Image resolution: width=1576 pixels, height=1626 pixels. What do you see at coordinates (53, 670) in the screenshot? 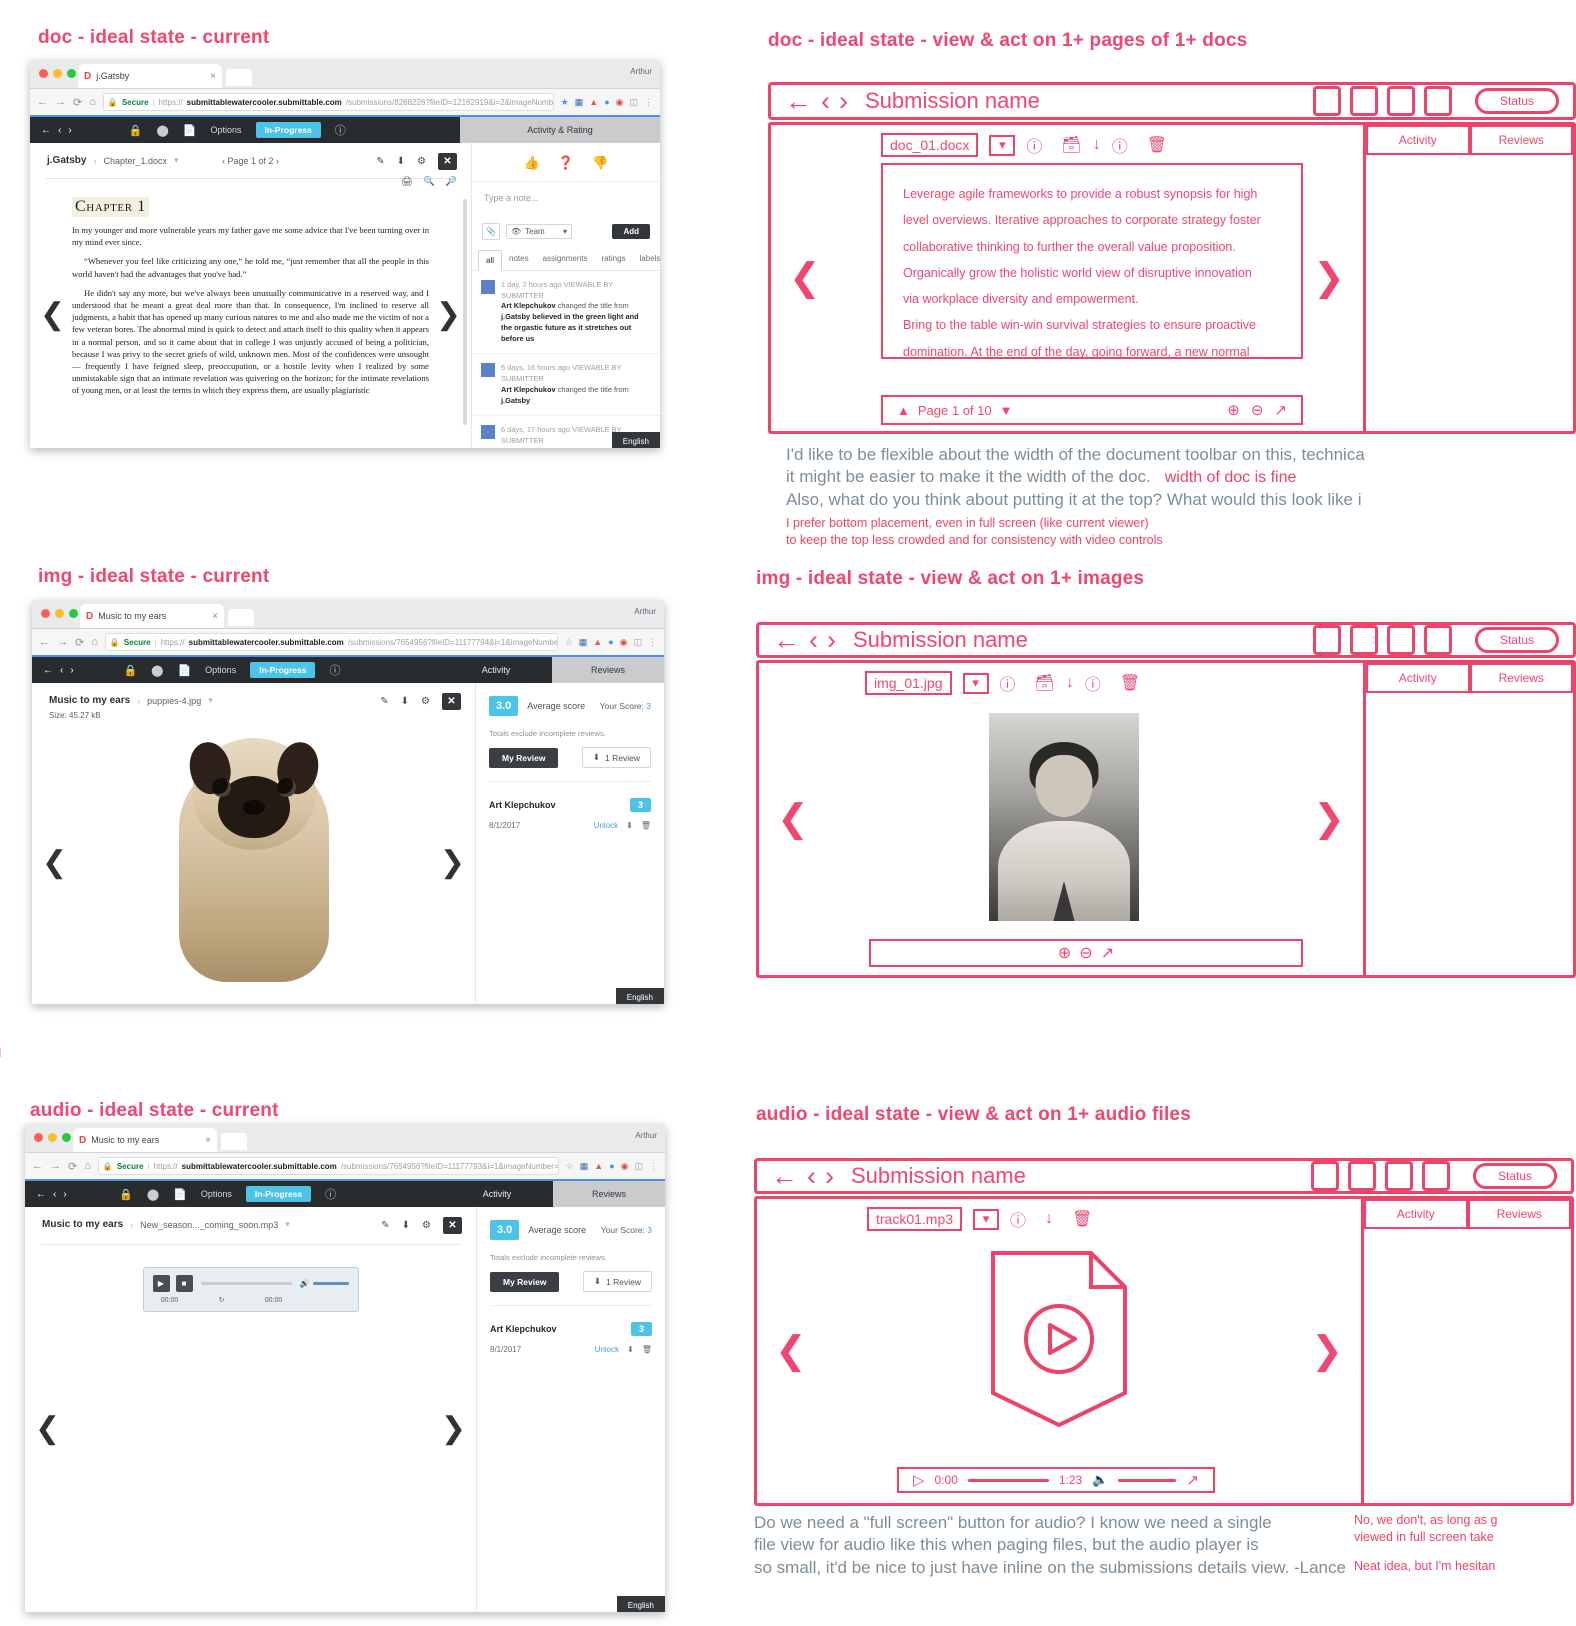
I see `app-nav-arrows: ← ‹ ›` at bounding box center [53, 670].